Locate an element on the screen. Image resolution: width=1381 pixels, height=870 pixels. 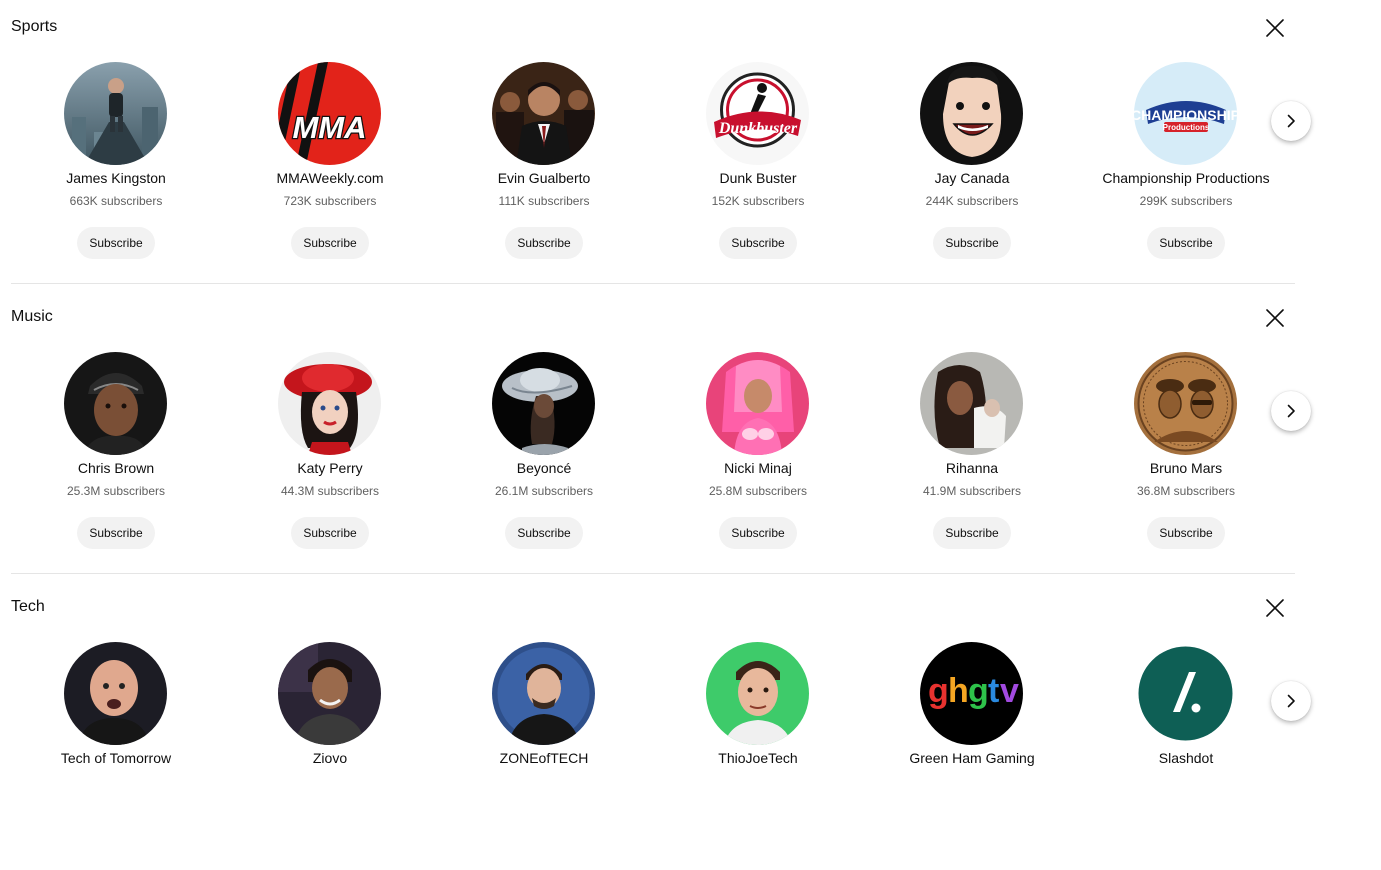
subscriber-count: 25.8M subscribers is located at coordinates (758, 491).